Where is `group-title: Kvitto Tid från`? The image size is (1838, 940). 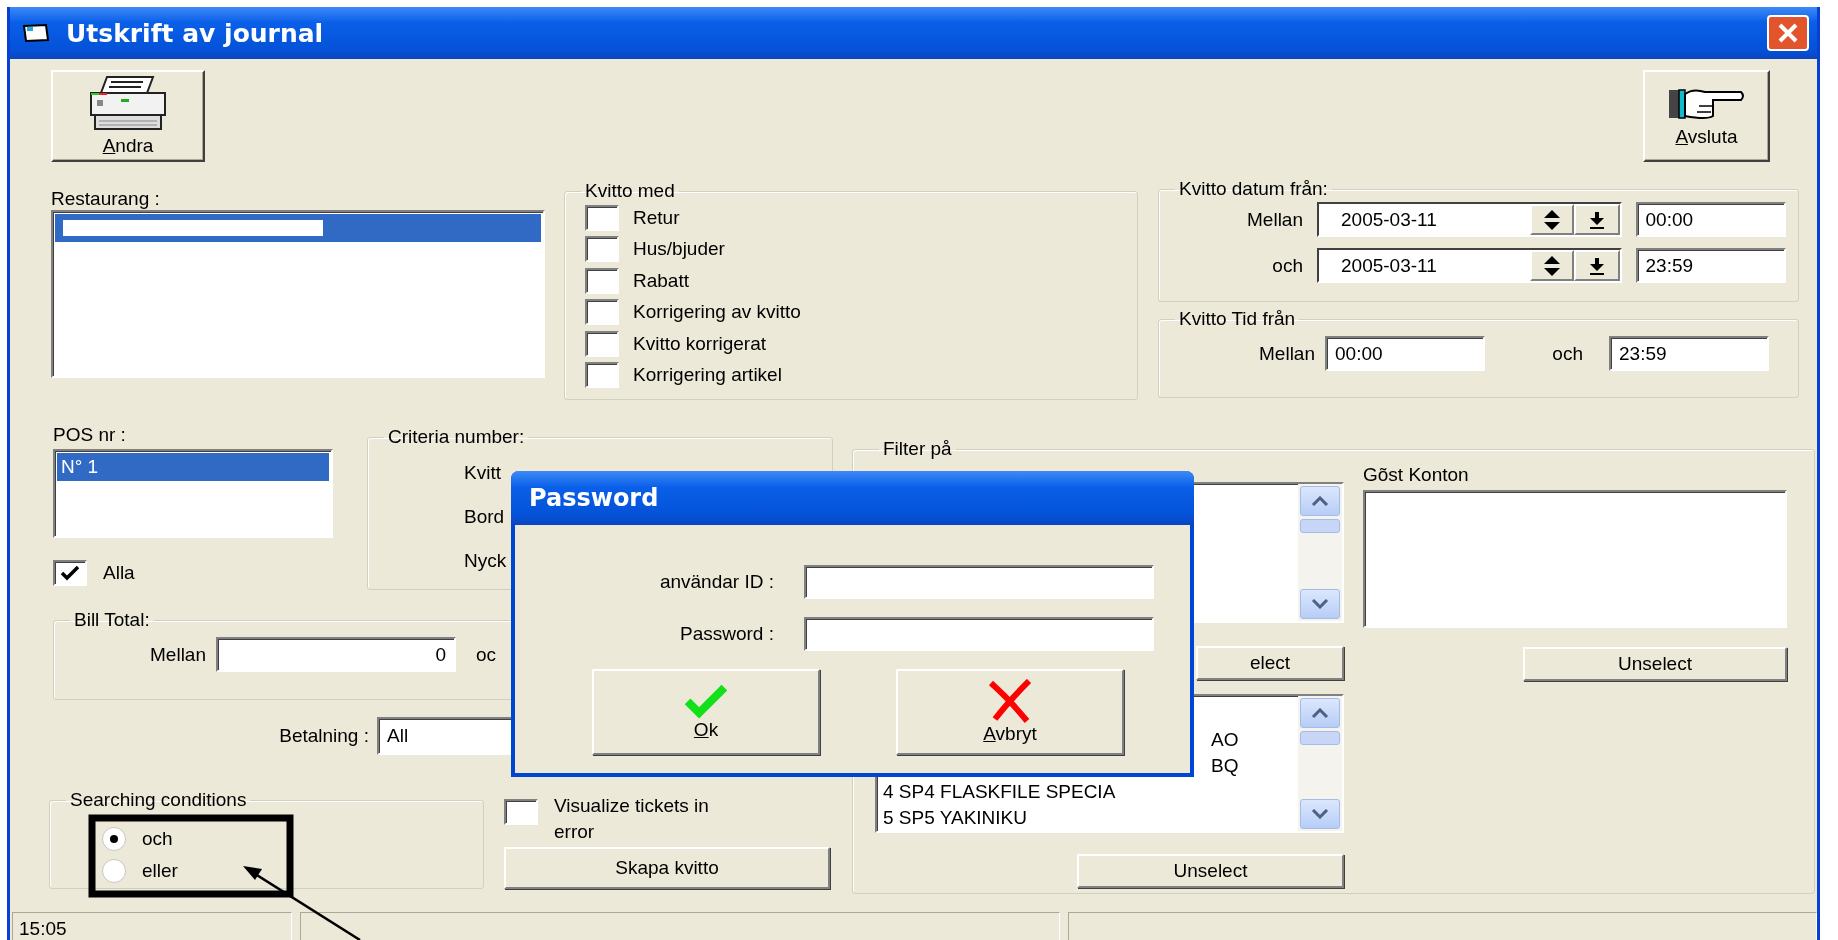 group-title: Kvitto Tid från is located at coordinates (1237, 319).